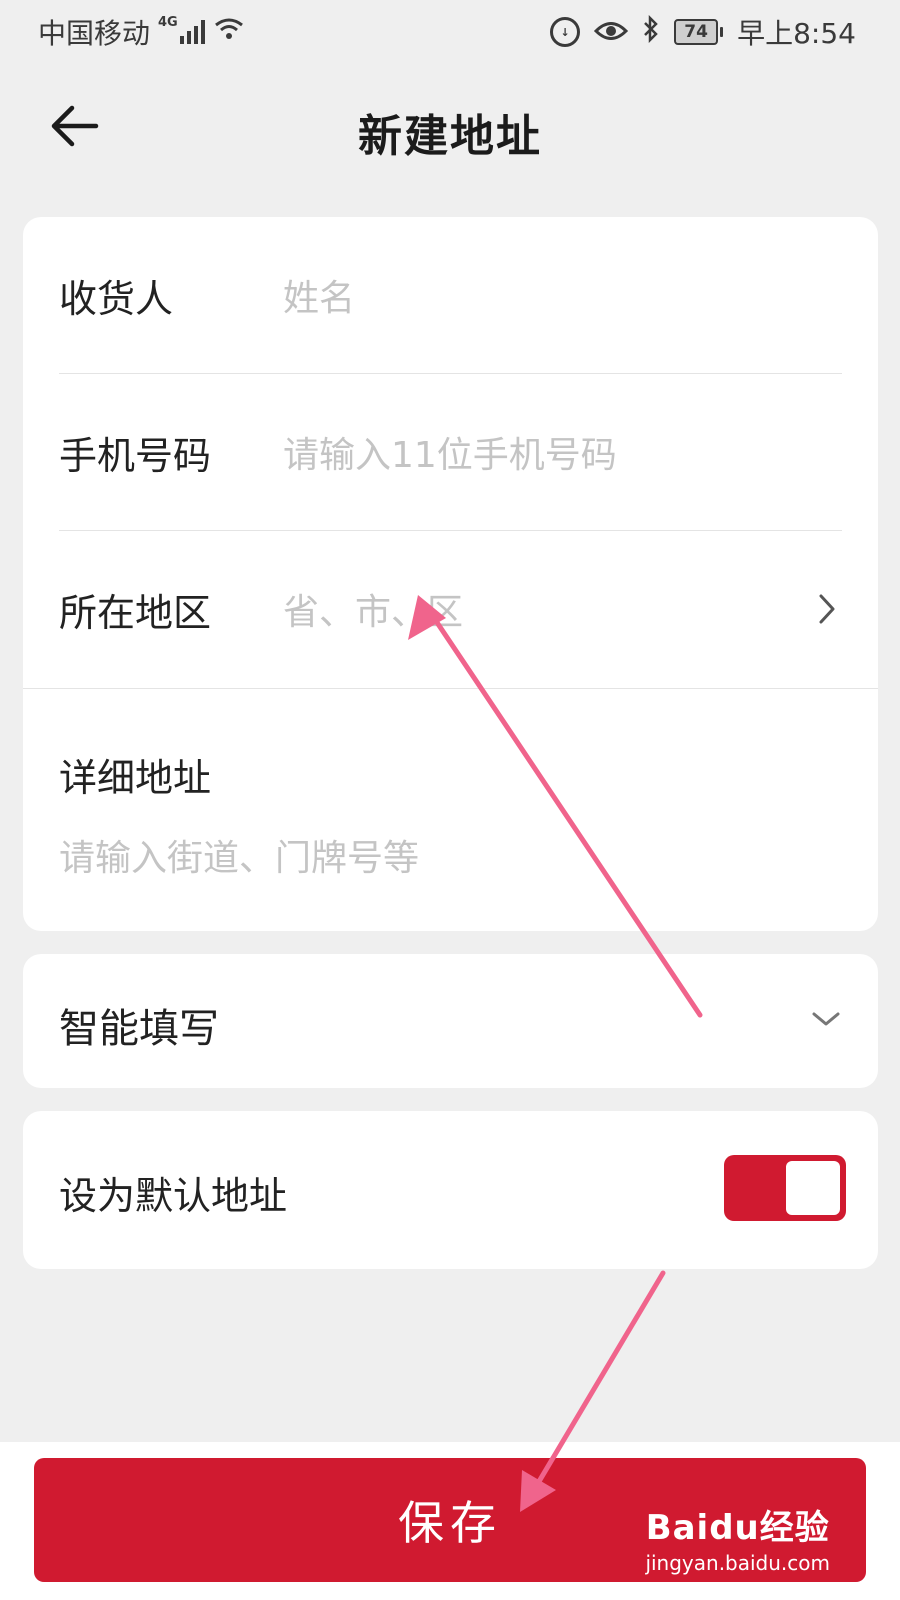 The height and width of the screenshot is (1600, 900). I want to click on signal-icon, so click(192, 32).